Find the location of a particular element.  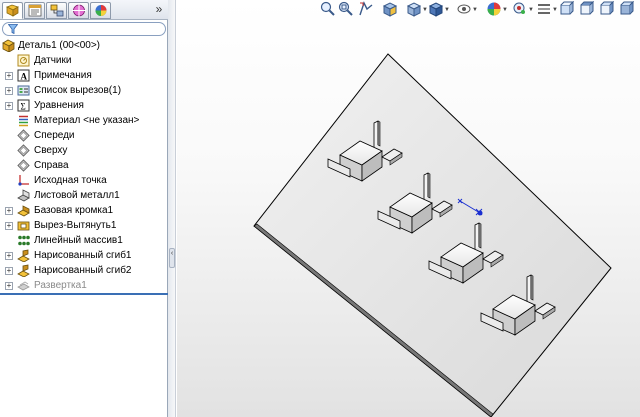

tree-item-label: Нарисованный сгиб1 is located at coordinates (83, 255).